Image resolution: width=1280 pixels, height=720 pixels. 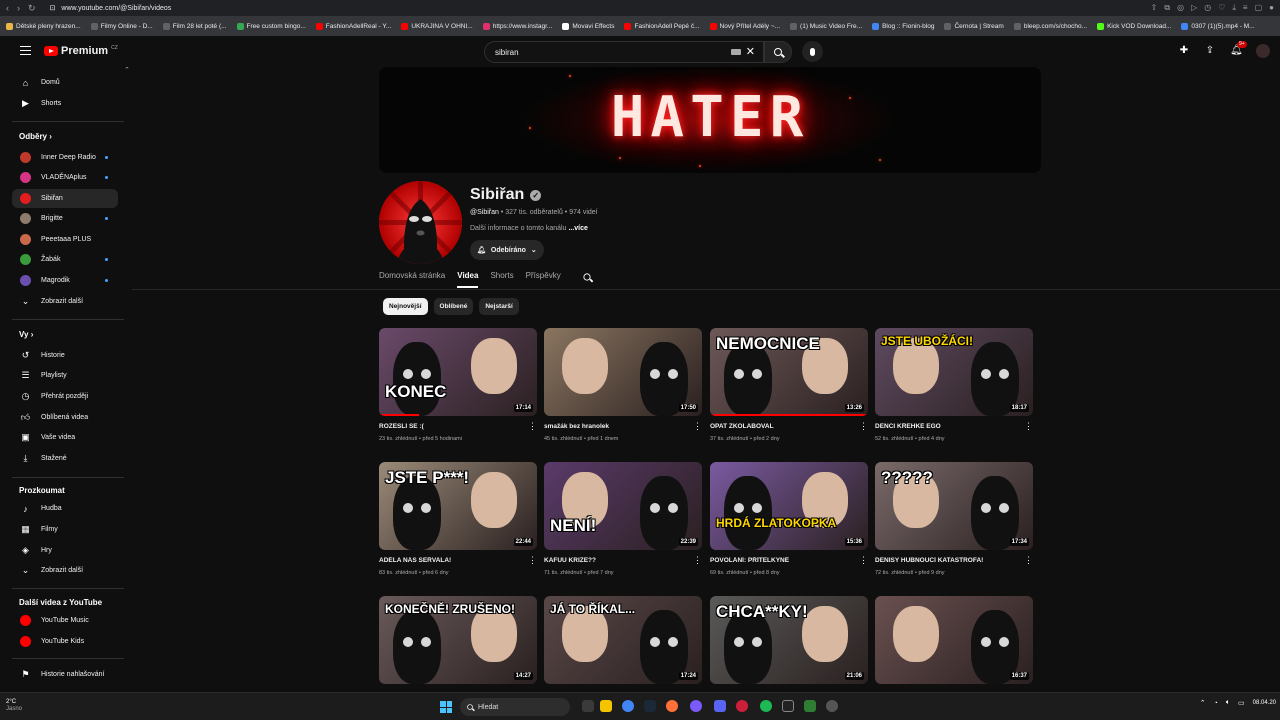 I want to click on channel-description: Další informace o tomto kanálu ...více, so click(x=529, y=228).